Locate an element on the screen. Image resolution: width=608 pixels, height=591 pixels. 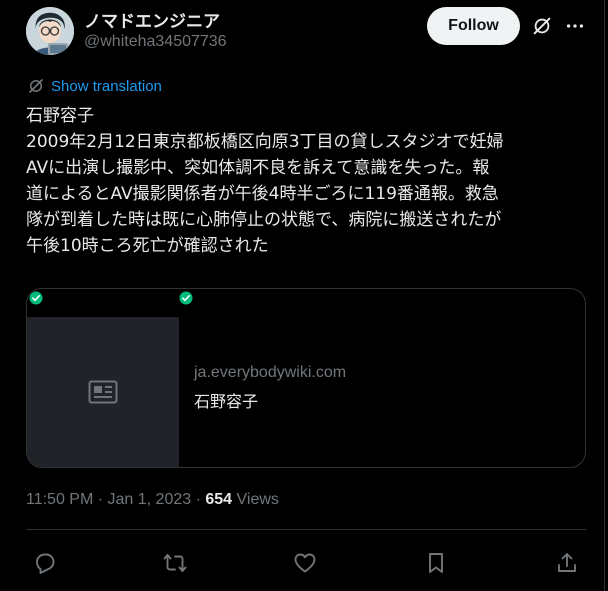
article-icon is located at coordinates (103, 392).